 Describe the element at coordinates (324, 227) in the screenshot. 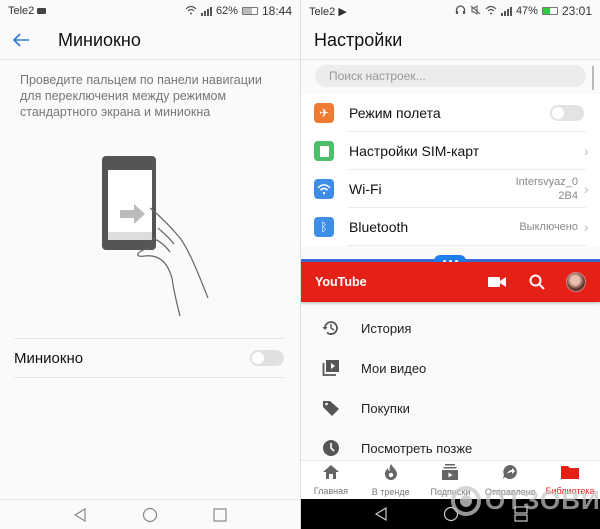

I see `bluetooth-icon: ᛒ` at that location.